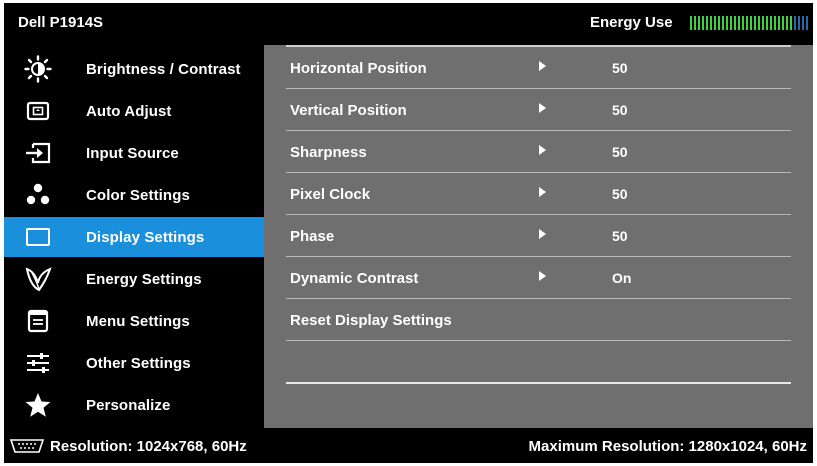 This screenshot has height=466, width=817. Describe the element at coordinates (38, 69) in the screenshot. I see `brightness-icon` at that location.